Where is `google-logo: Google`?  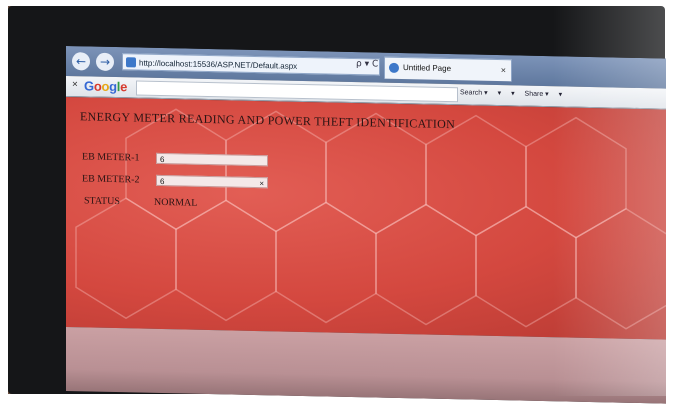 google-logo: Google is located at coordinates (106, 86).